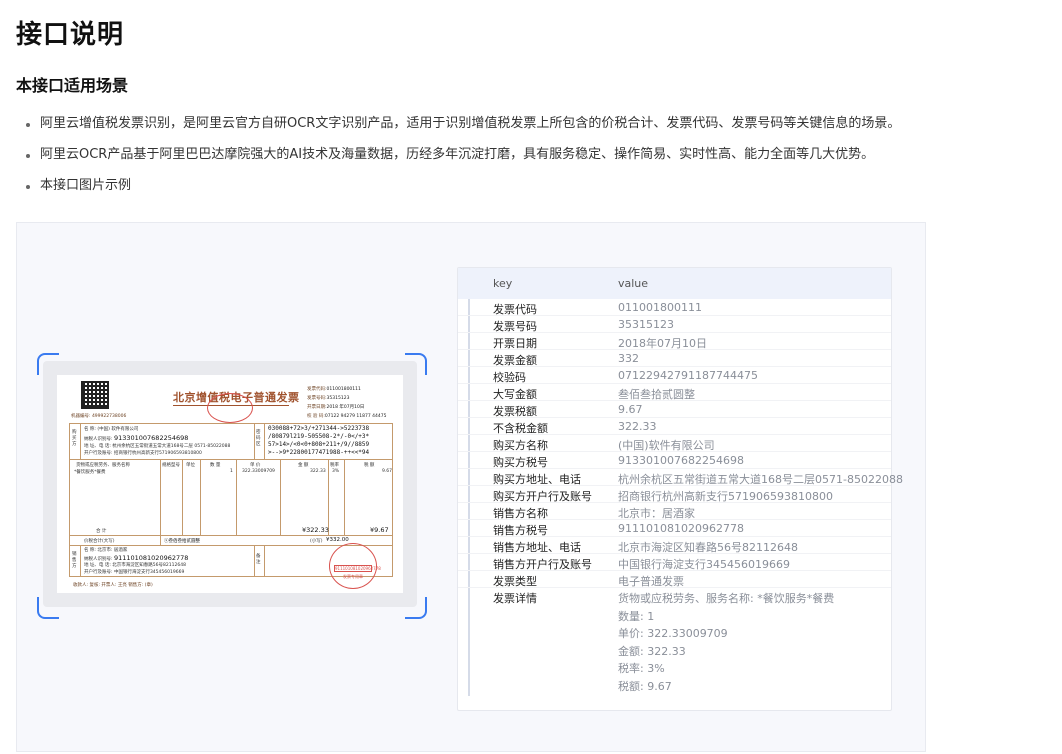  I want to click on buyer-tax-label: 纳税人识别号:, so click(98, 439).